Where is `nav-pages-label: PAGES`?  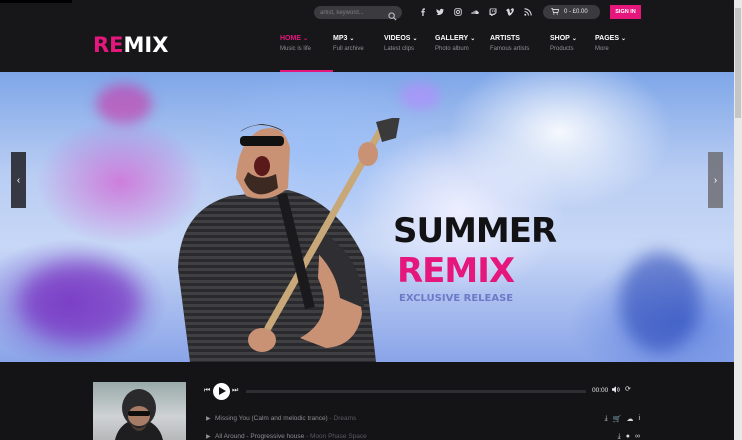
nav-pages-label: PAGES is located at coordinates (607, 38).